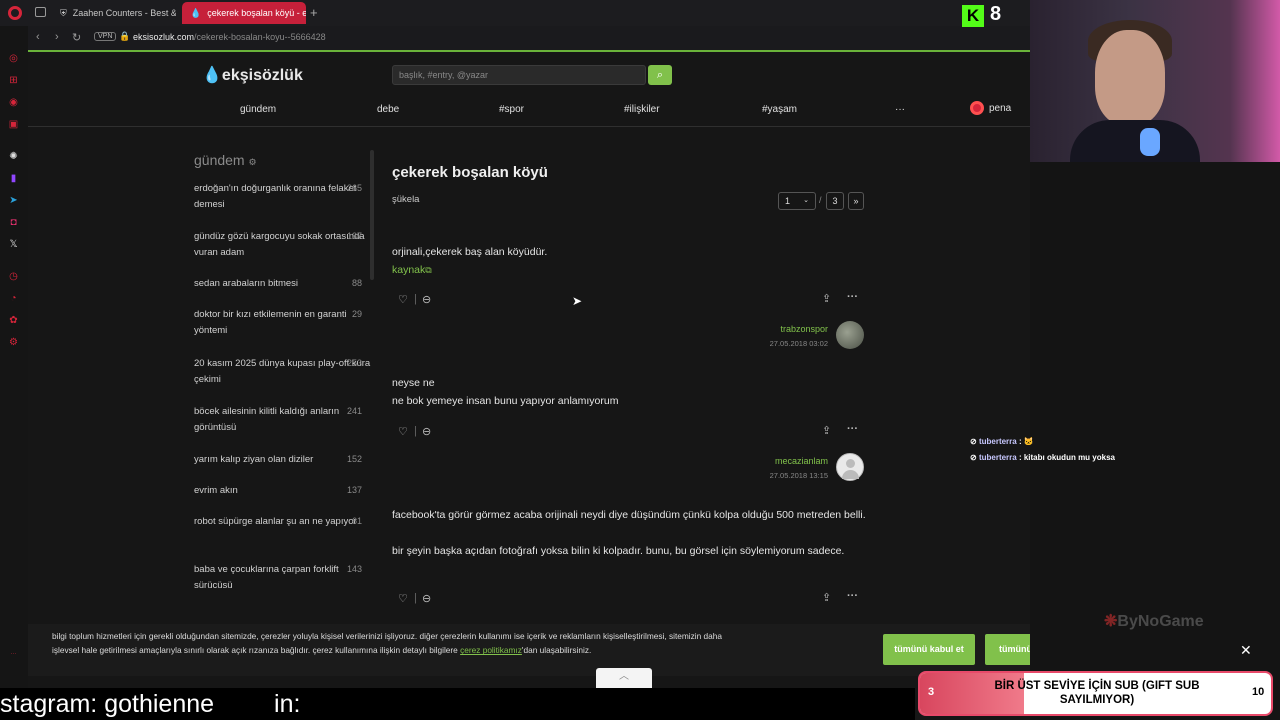  Describe the element at coordinates (63, 12) in the screenshot. I see `shield-icon: ⛨` at that location.